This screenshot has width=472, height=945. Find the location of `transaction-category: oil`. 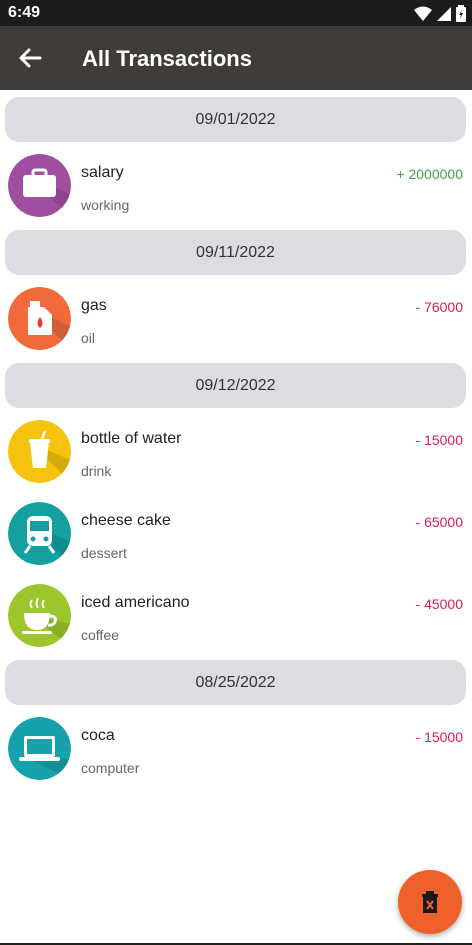

transaction-category: oil is located at coordinates (88, 338).